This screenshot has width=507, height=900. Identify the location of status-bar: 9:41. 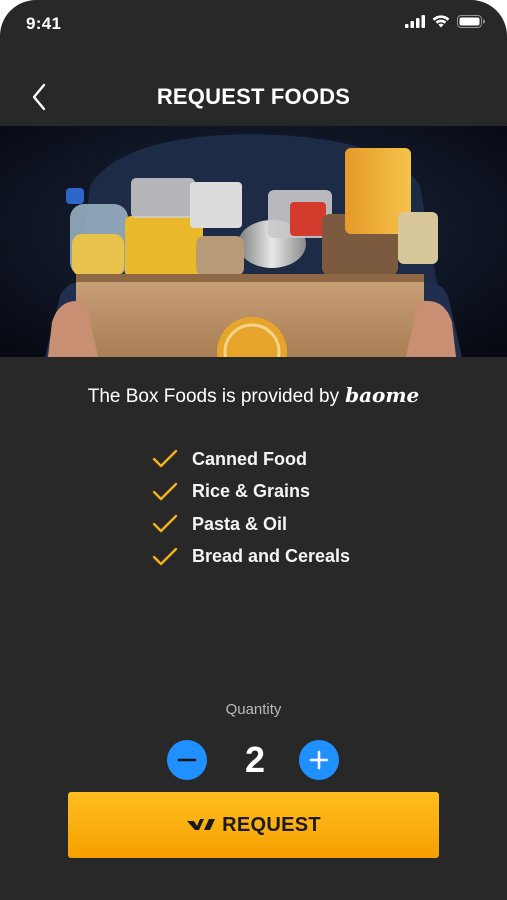
(253, 25).